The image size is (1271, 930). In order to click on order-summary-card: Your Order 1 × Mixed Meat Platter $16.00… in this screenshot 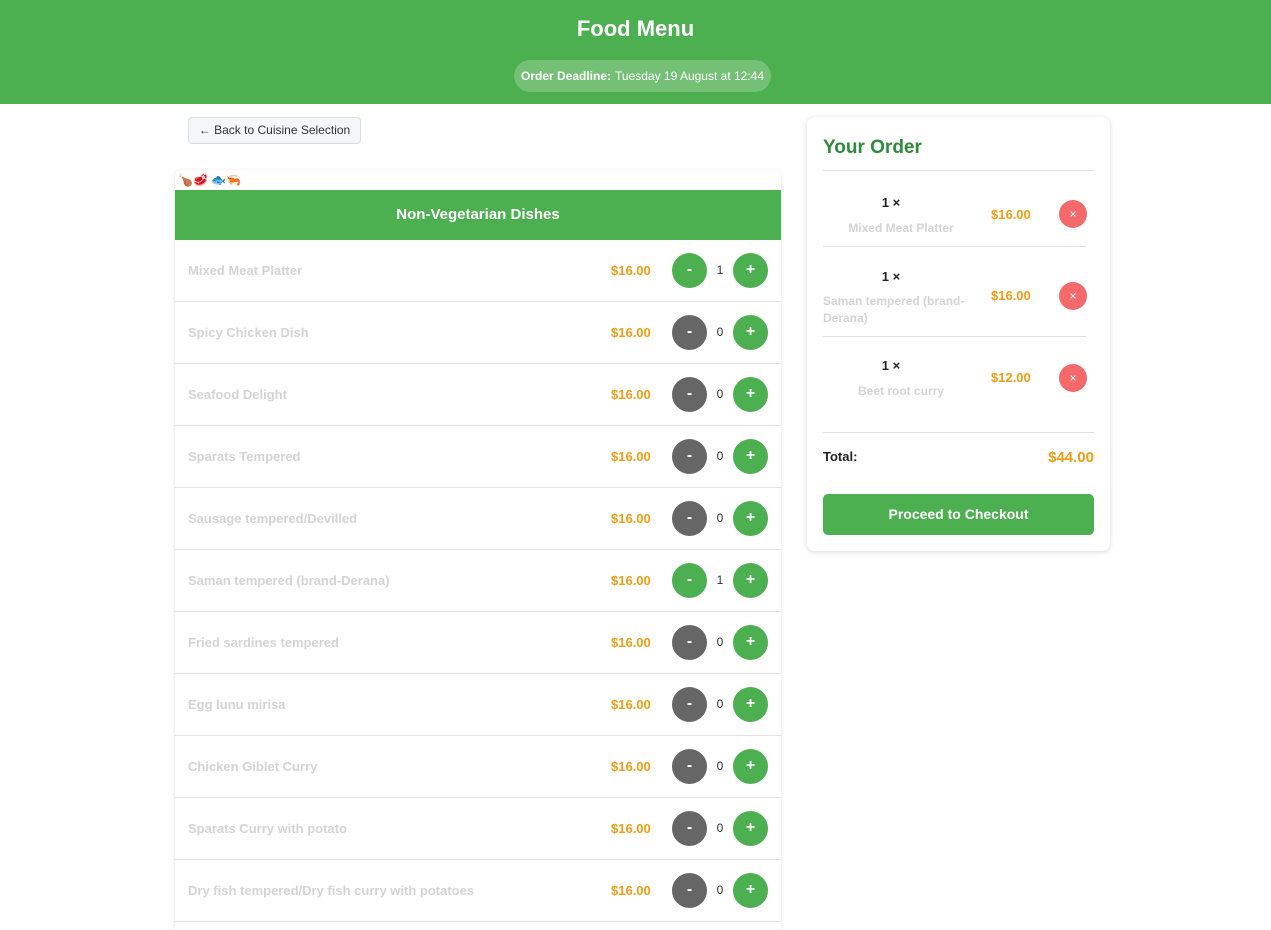, I will do `click(958, 334)`.